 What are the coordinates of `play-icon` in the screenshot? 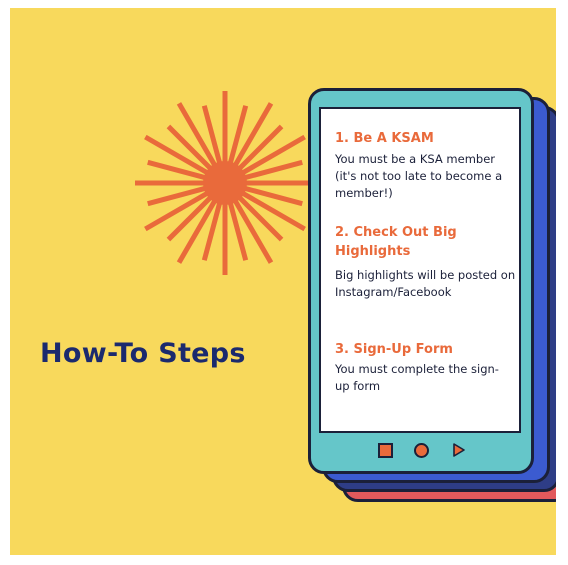 It's located at (459, 450).